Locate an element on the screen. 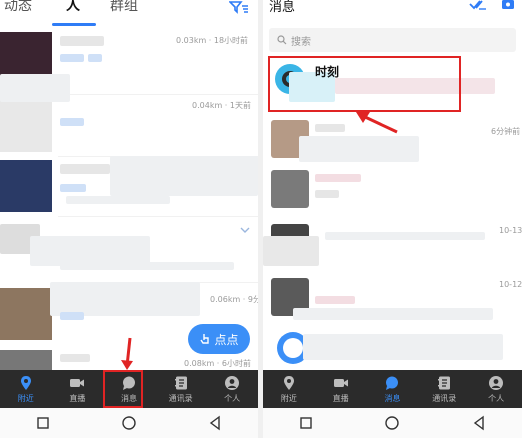 This screenshot has width=522, height=438. page-title: 消息 is located at coordinates (282, 7).